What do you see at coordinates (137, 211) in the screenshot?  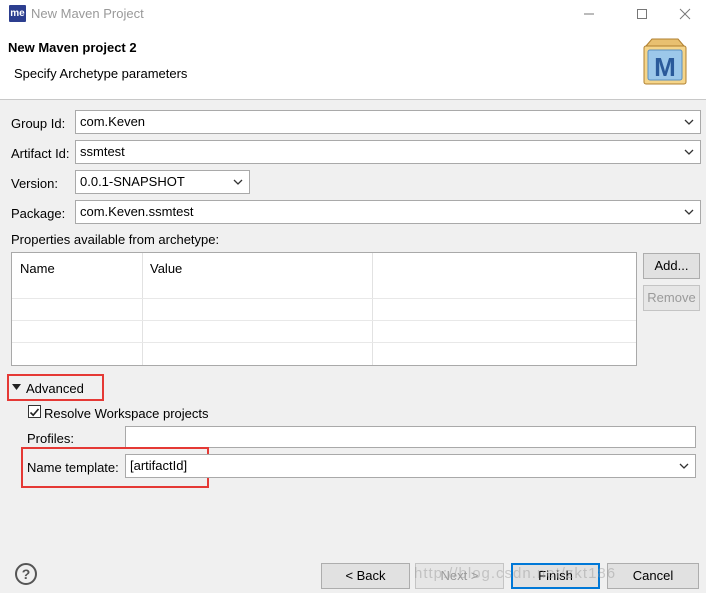 I see `package-value: com.Keven.ssmtest` at bounding box center [137, 211].